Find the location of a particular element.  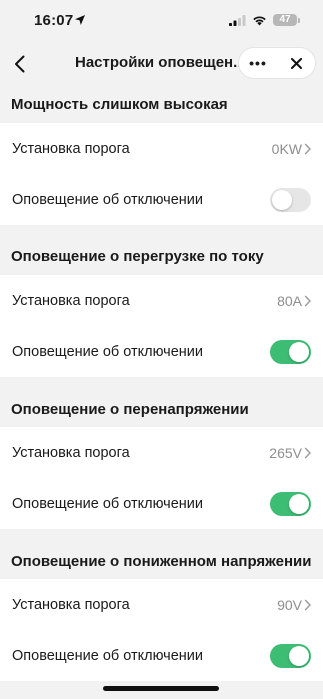

threshold-value-wrap: 0KW is located at coordinates (291, 149).